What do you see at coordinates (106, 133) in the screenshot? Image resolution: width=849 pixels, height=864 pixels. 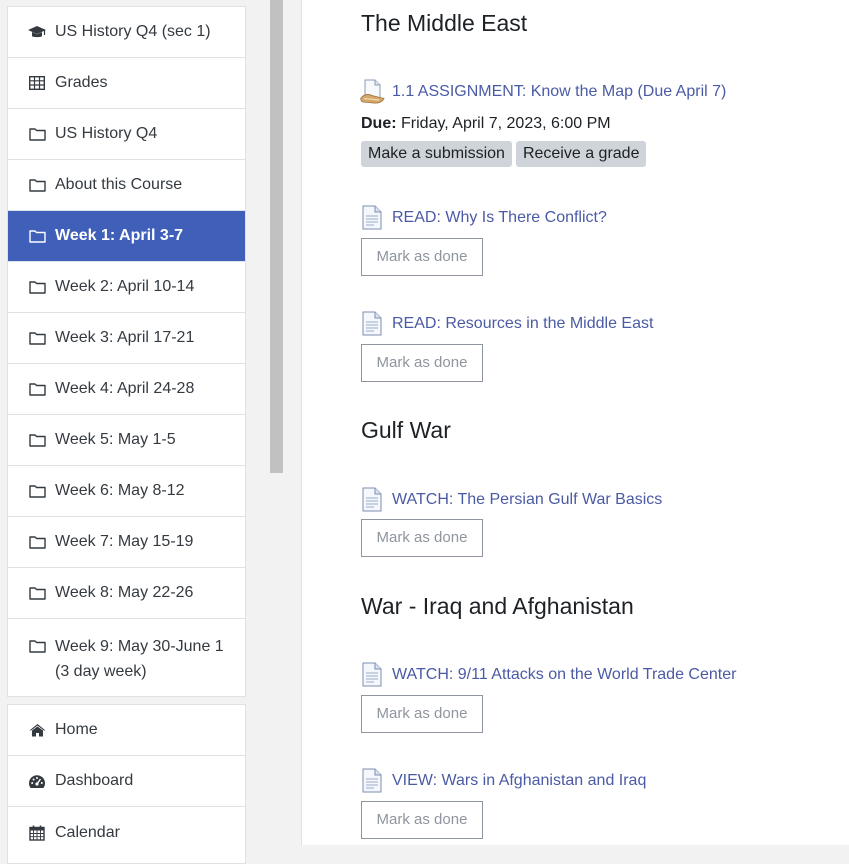 I see `nav-item-label: US History Q4` at bounding box center [106, 133].